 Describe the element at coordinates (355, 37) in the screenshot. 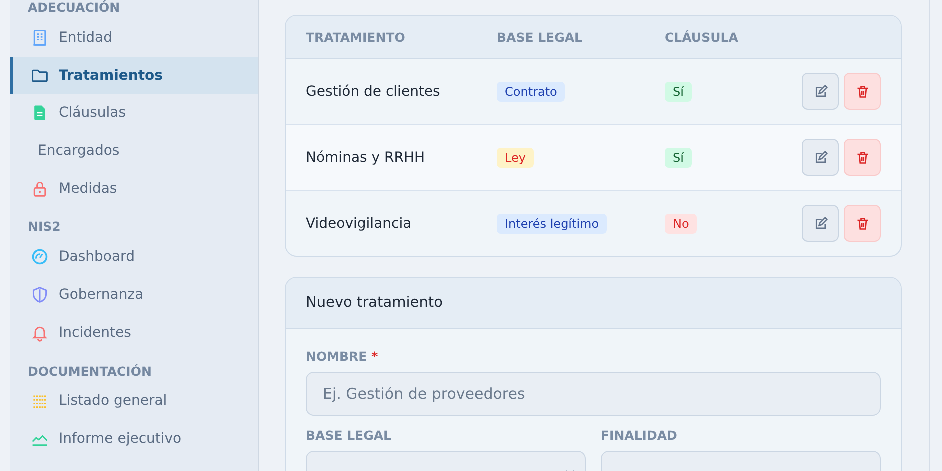

I see `column-header: TRATAMIENTO` at that location.